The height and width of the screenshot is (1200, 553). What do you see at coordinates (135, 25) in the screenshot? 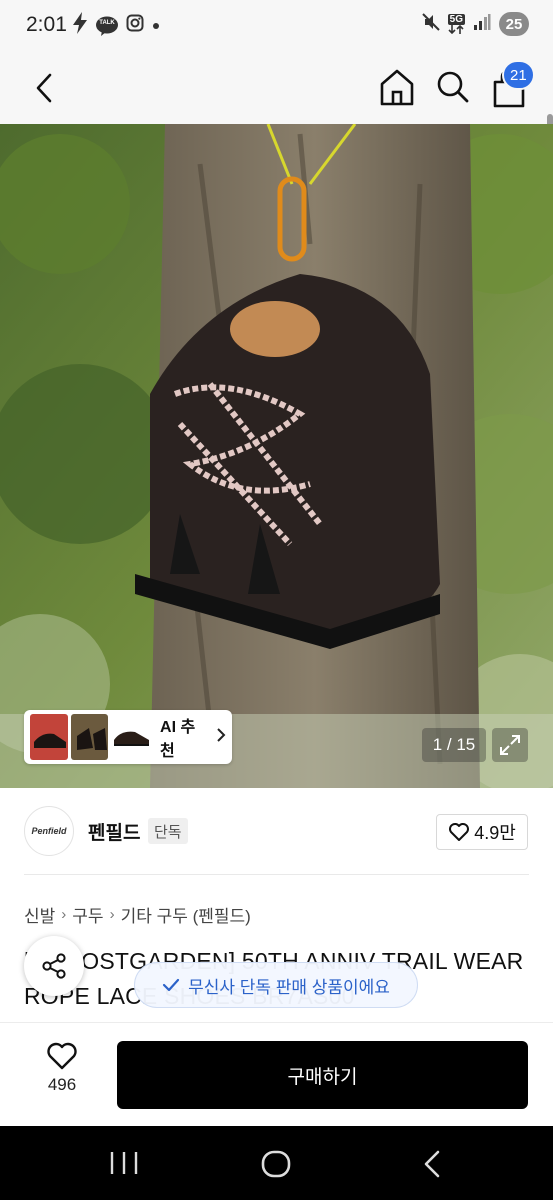
I see `instagram-icon` at bounding box center [135, 25].